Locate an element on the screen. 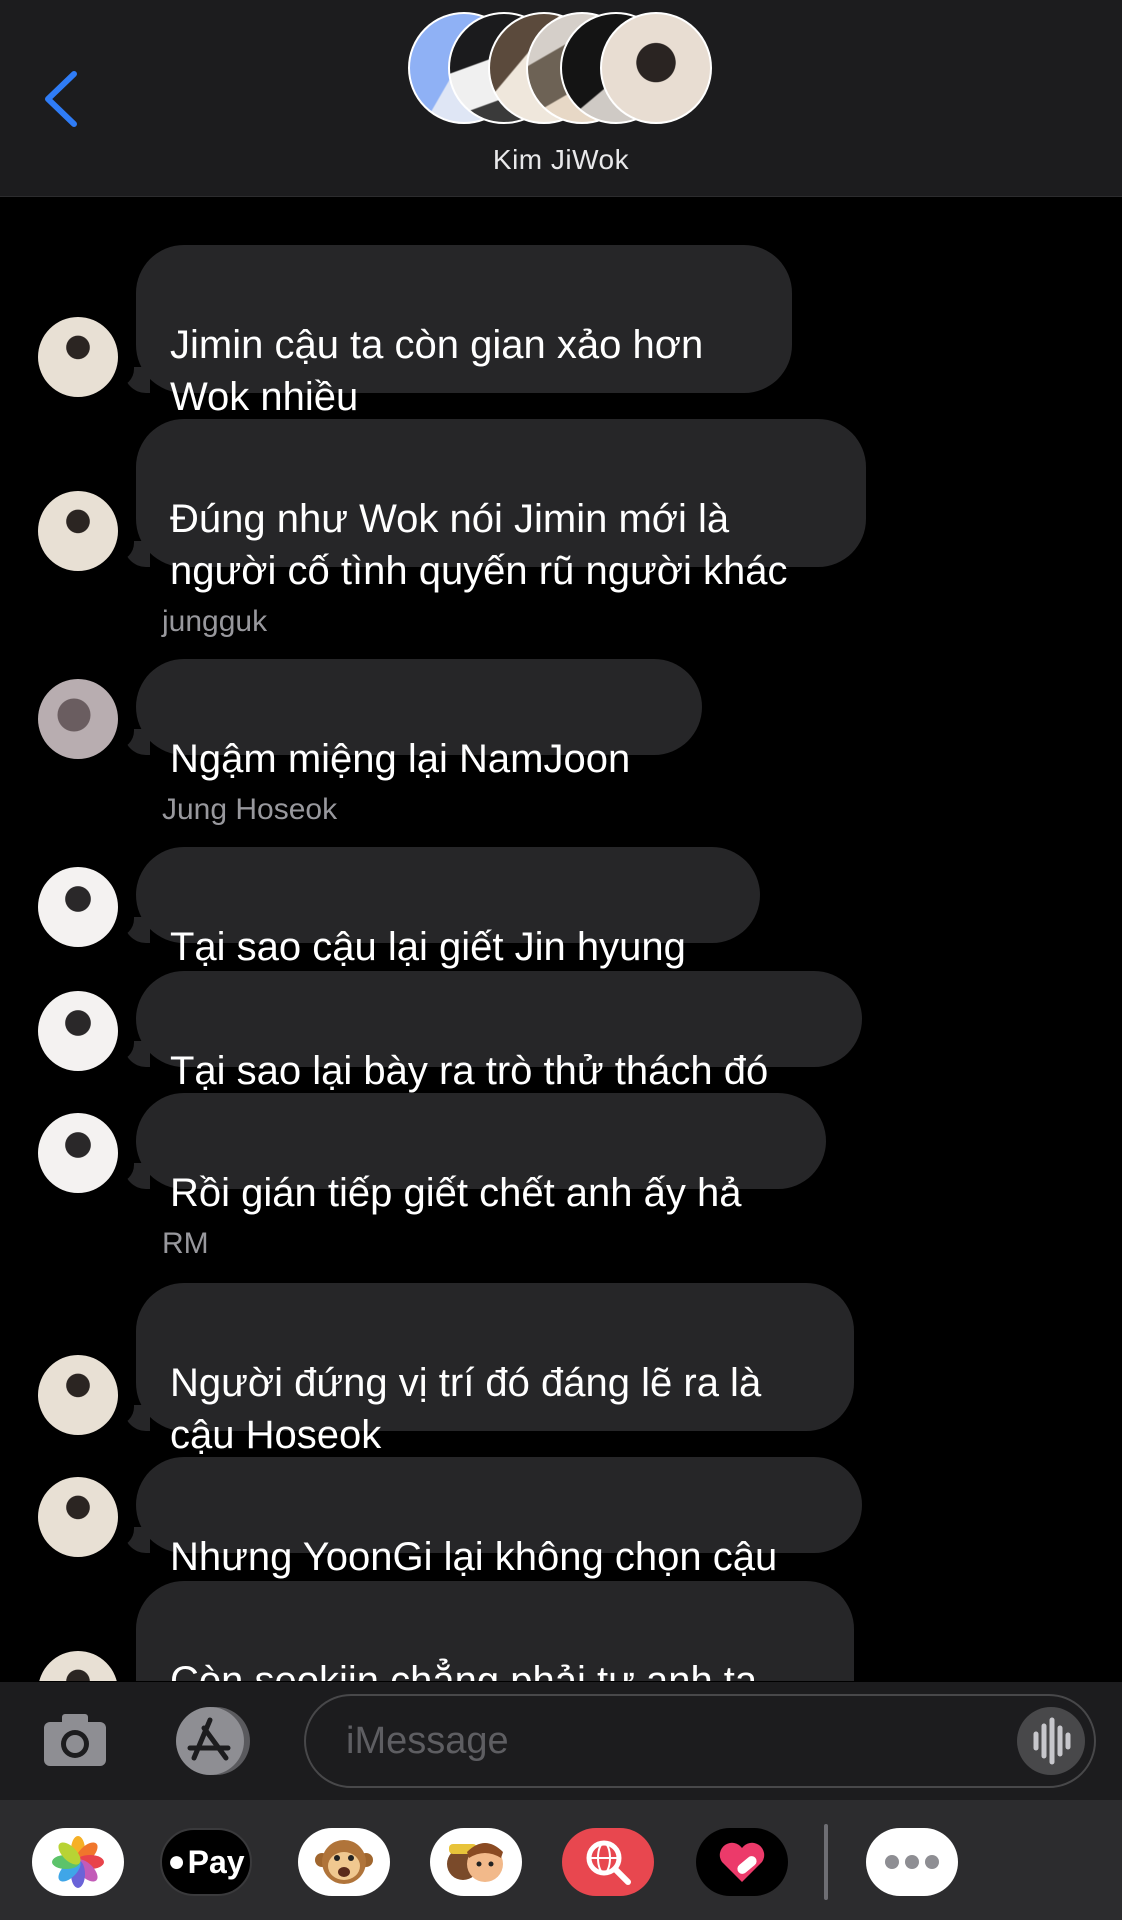 This screenshot has width=1122, height=1920. apps-button is located at coordinates (215, 1741).